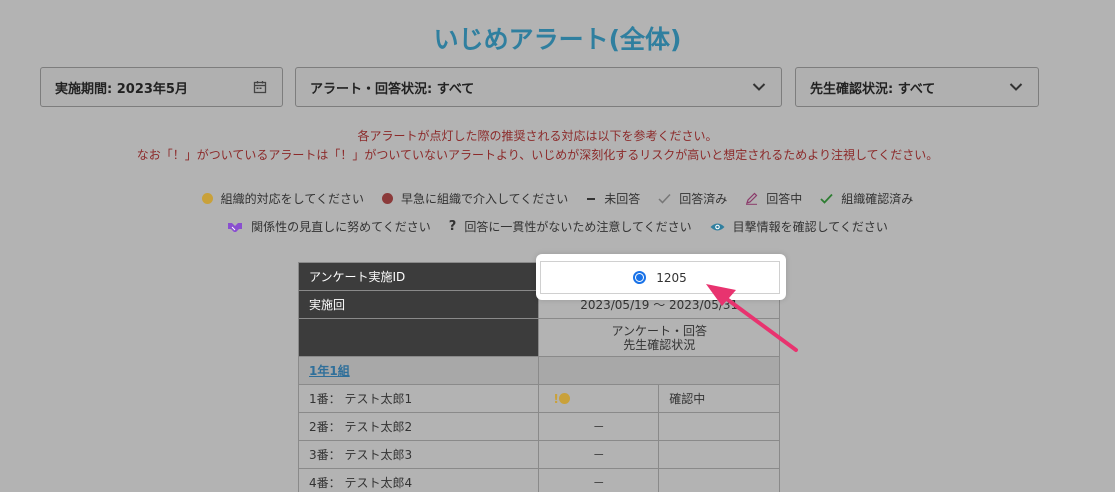 This screenshot has height=492, width=1115. What do you see at coordinates (418, 304) in the screenshot?
I see `round-label: 実施回` at bounding box center [418, 304].